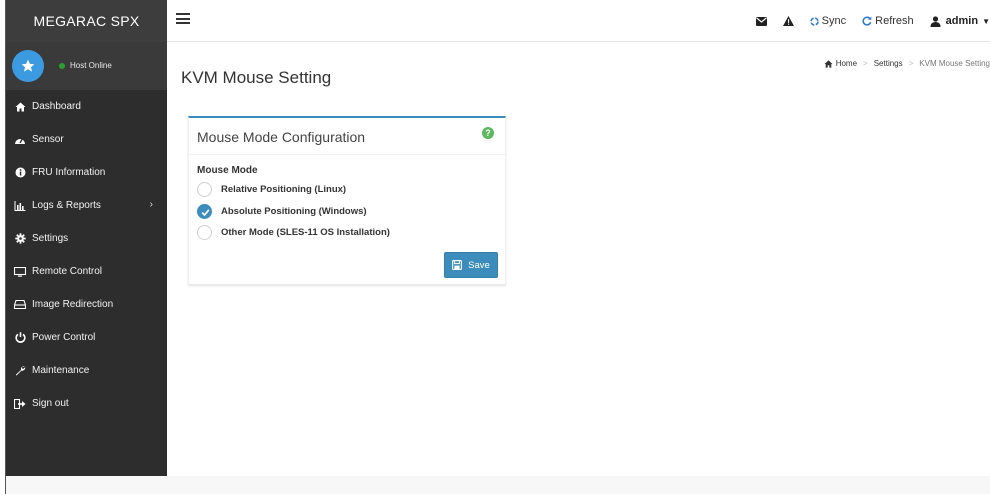 This screenshot has width=990, height=494. Describe the element at coordinates (20, 140) in the screenshot. I see `dashboard-icon` at that location.